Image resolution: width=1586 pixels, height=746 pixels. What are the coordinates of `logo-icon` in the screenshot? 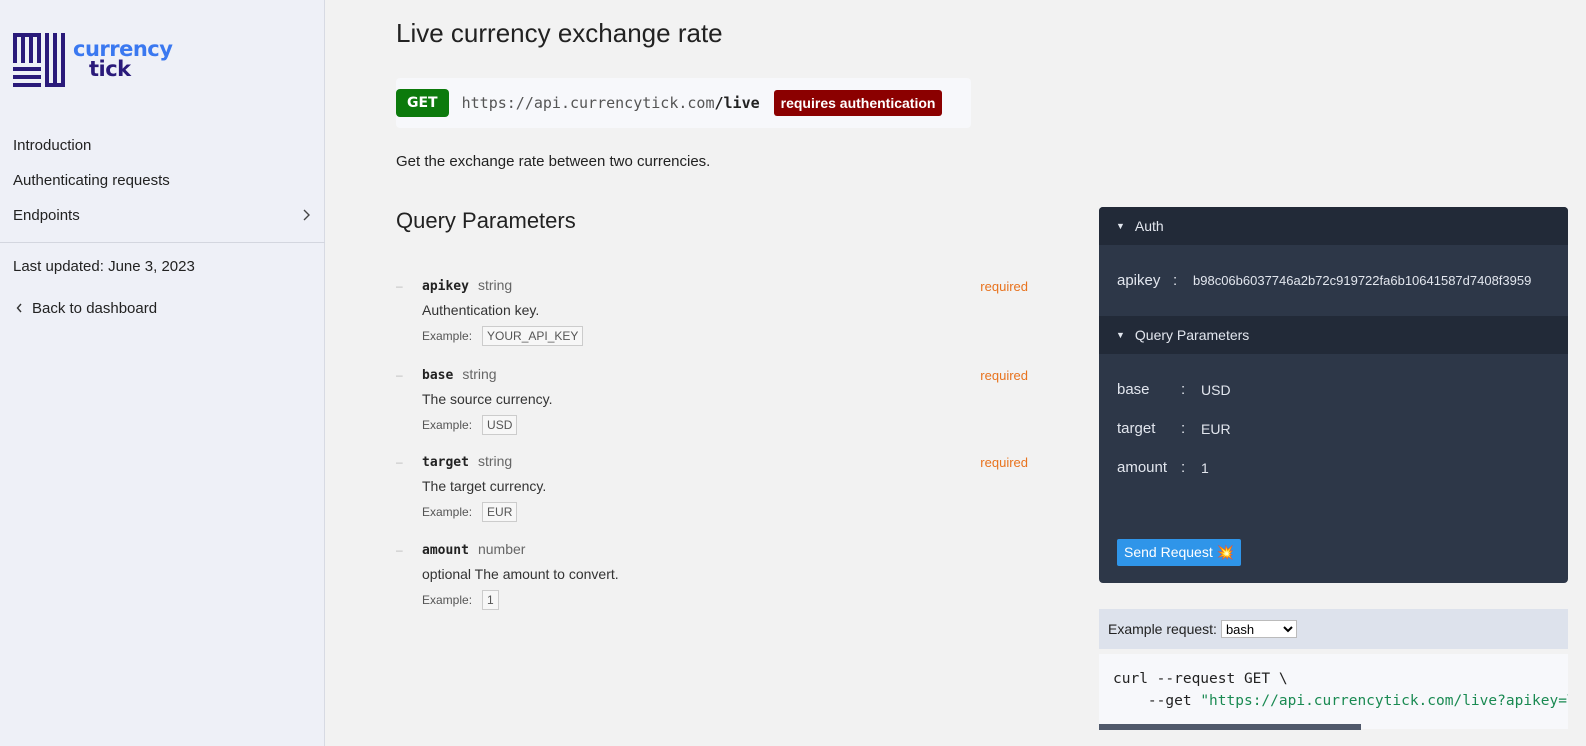 It's located at (39, 60).